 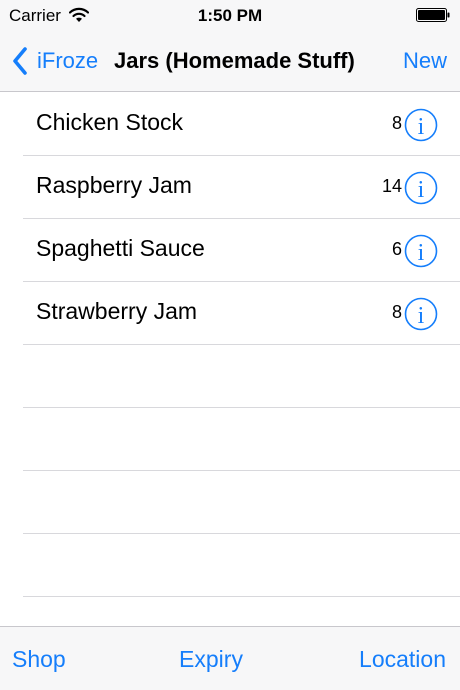 I want to click on status-bar: Carrier 1:50 PM, so click(x=230, y=15).